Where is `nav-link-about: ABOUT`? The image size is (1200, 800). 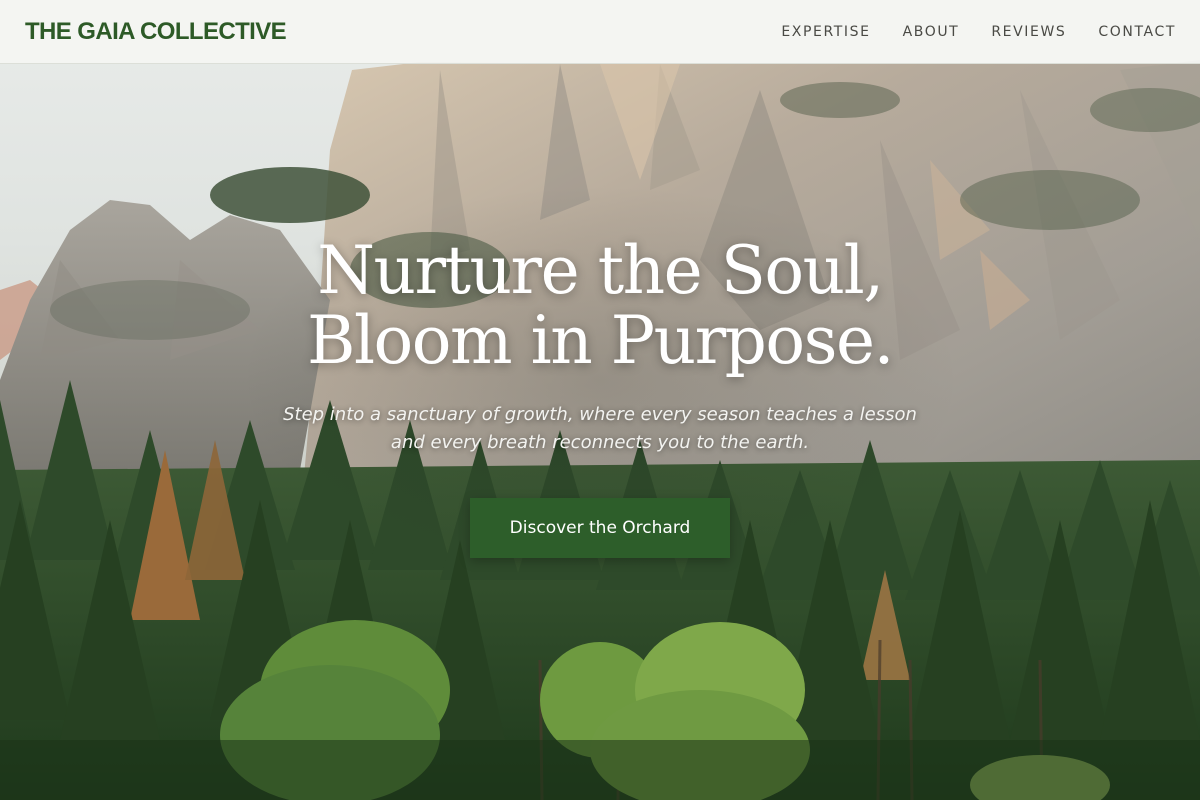 nav-link-about: ABOUT is located at coordinates (931, 32).